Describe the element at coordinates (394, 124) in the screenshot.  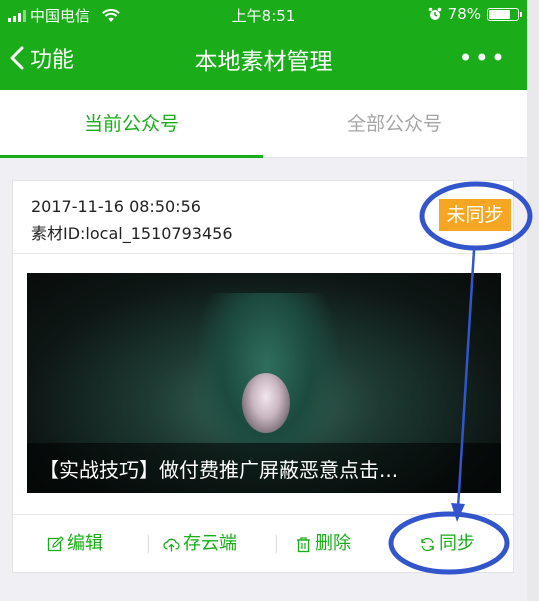
I see `tab-all-accounts: 全部公众号` at that location.